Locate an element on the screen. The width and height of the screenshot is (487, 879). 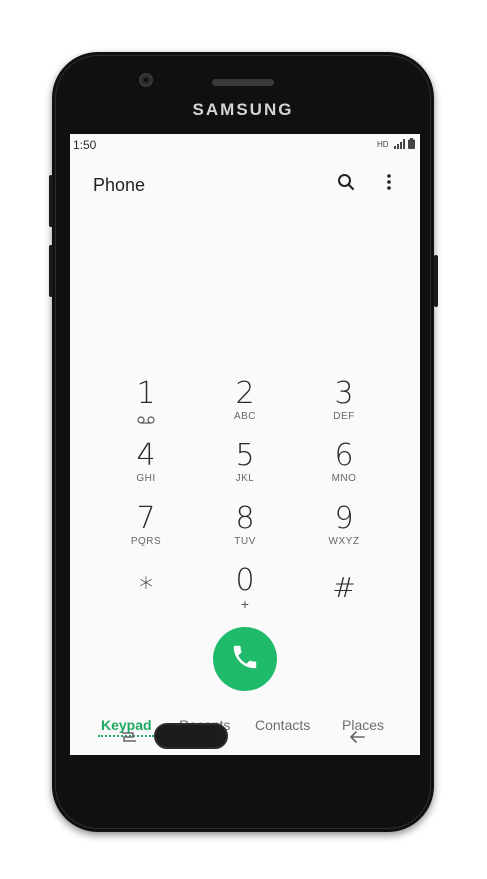
key-letters: ABC is located at coordinates (245, 416).